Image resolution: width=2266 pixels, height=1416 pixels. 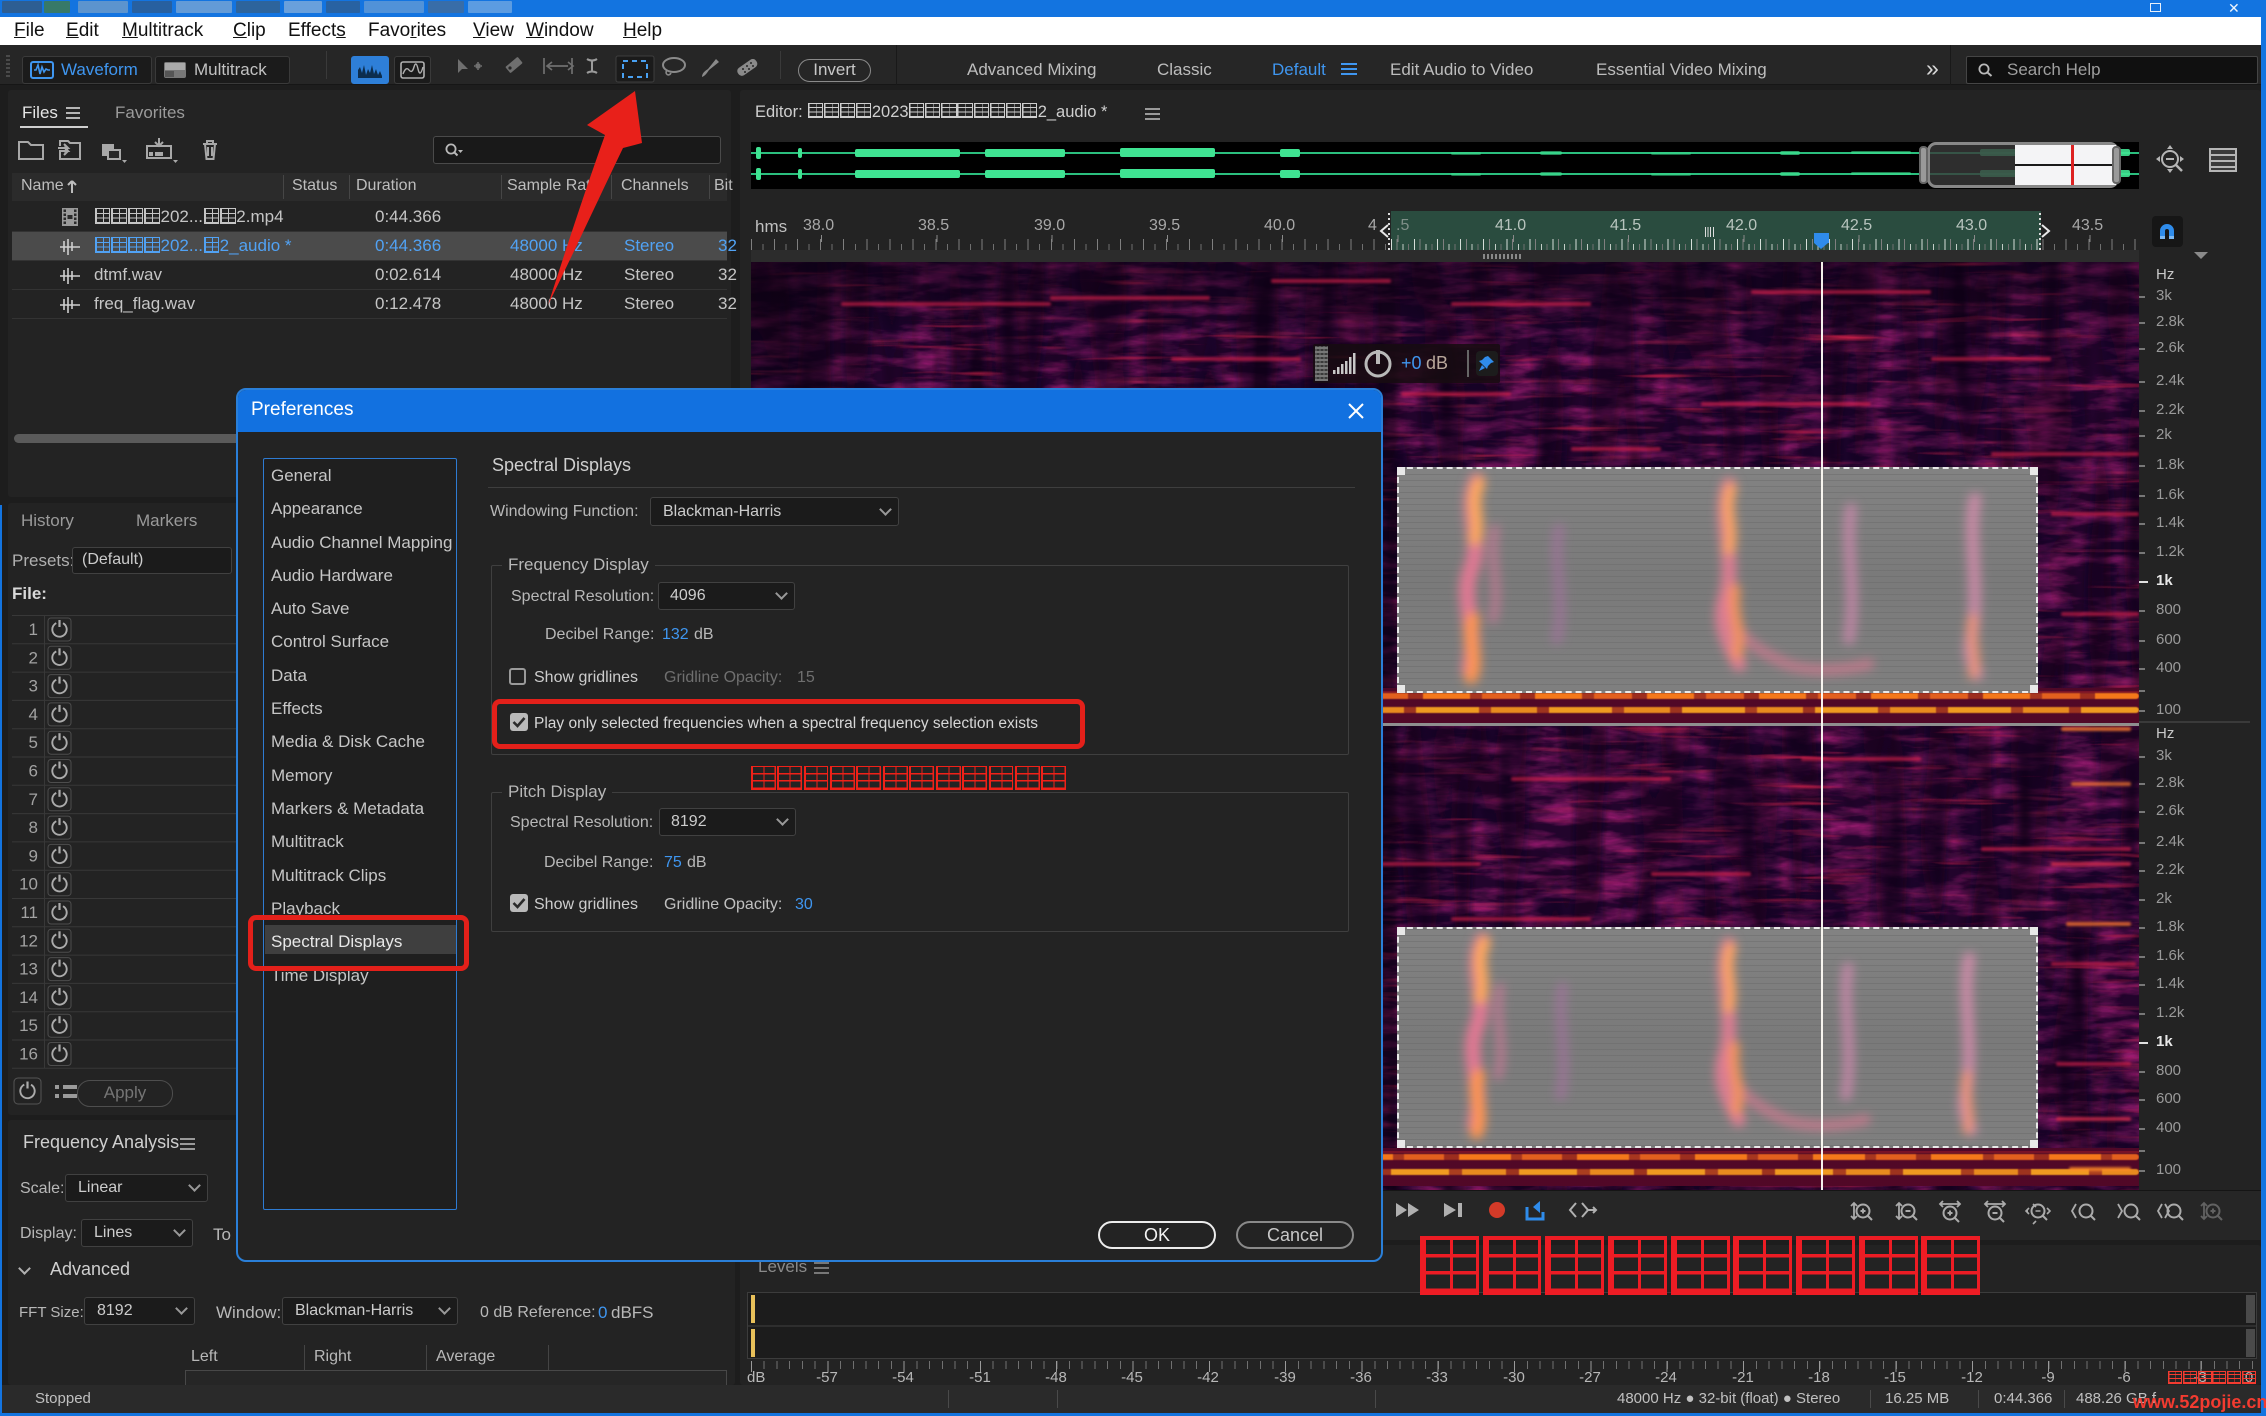 I want to click on svg-text: 13, so click(x=28, y=969).